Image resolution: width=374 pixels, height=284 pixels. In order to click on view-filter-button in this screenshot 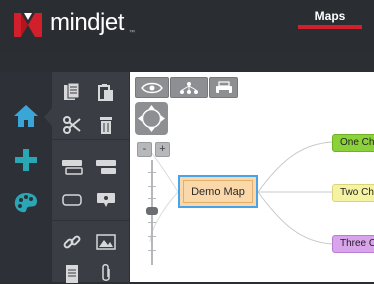, I will do `click(152, 87)`.